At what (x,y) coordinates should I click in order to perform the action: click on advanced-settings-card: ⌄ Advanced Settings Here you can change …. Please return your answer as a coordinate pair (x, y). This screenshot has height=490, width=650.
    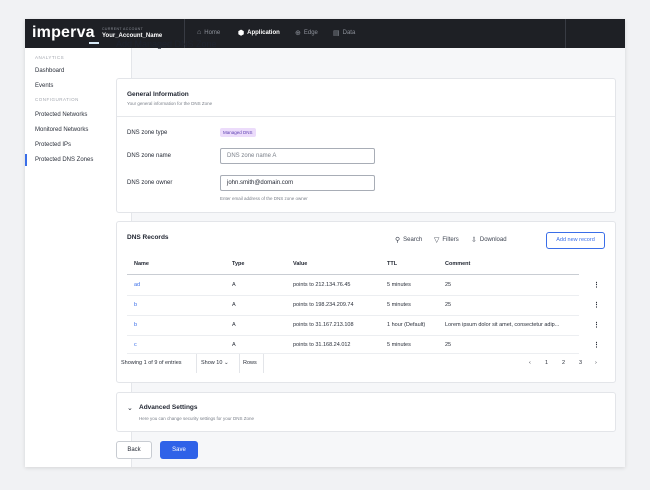
    Looking at the image, I should click on (366, 412).